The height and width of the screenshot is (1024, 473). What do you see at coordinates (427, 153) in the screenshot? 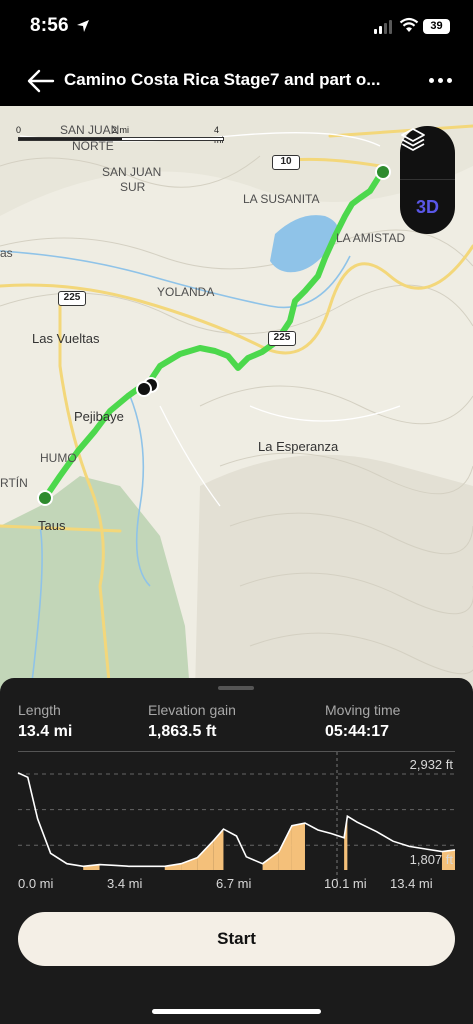
I see `layers-button` at bounding box center [427, 153].